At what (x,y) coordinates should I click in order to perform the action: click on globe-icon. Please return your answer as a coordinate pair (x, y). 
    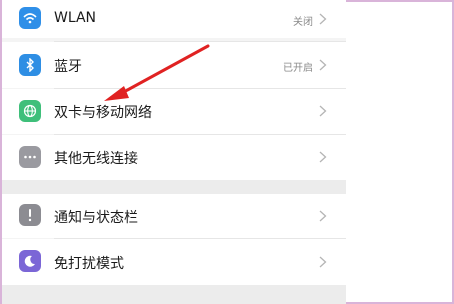
    Looking at the image, I should click on (30, 111).